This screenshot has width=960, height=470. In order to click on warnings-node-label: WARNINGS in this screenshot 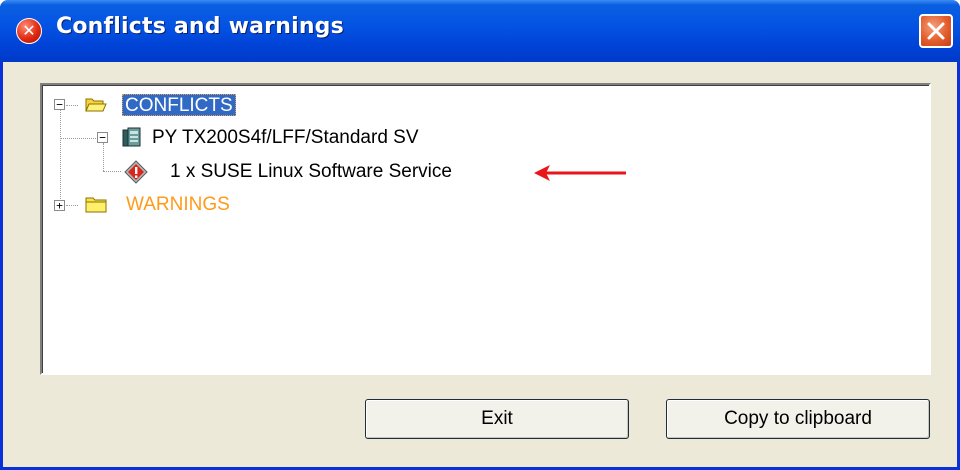, I will do `click(178, 205)`.